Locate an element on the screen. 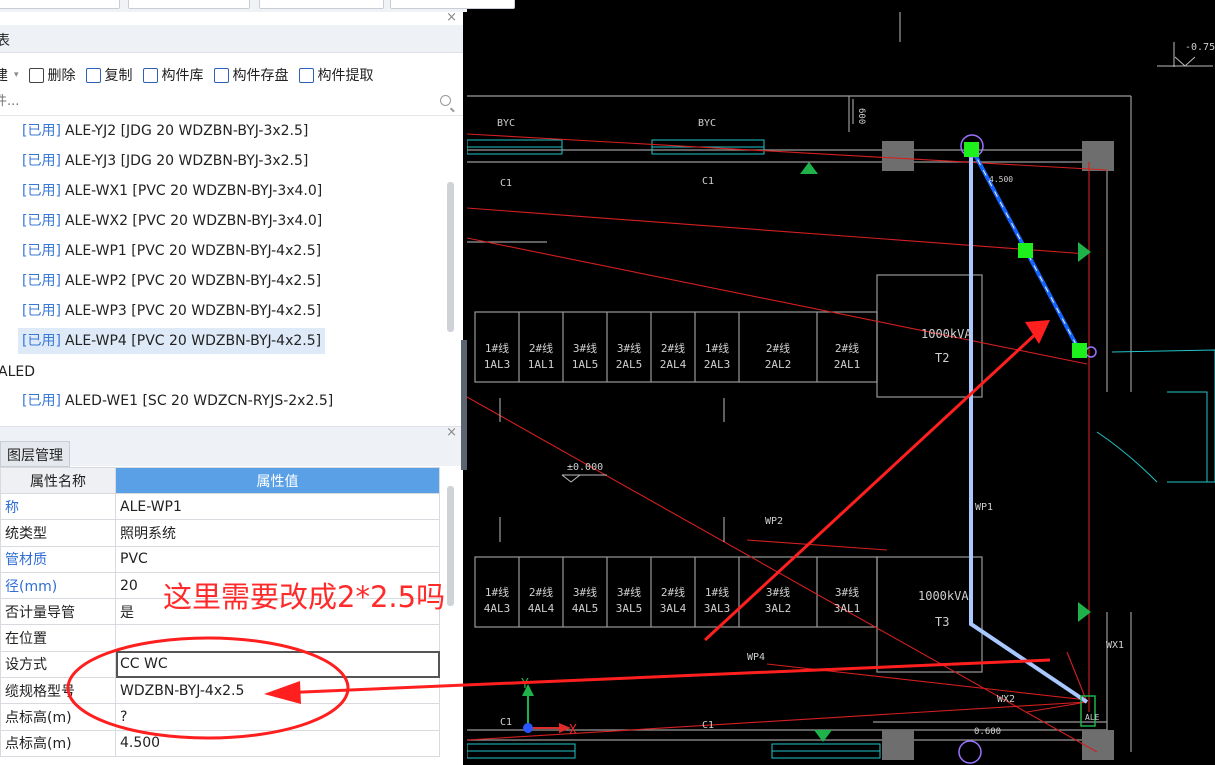  panel-cell-label: 4AL3 is located at coordinates (497, 608).